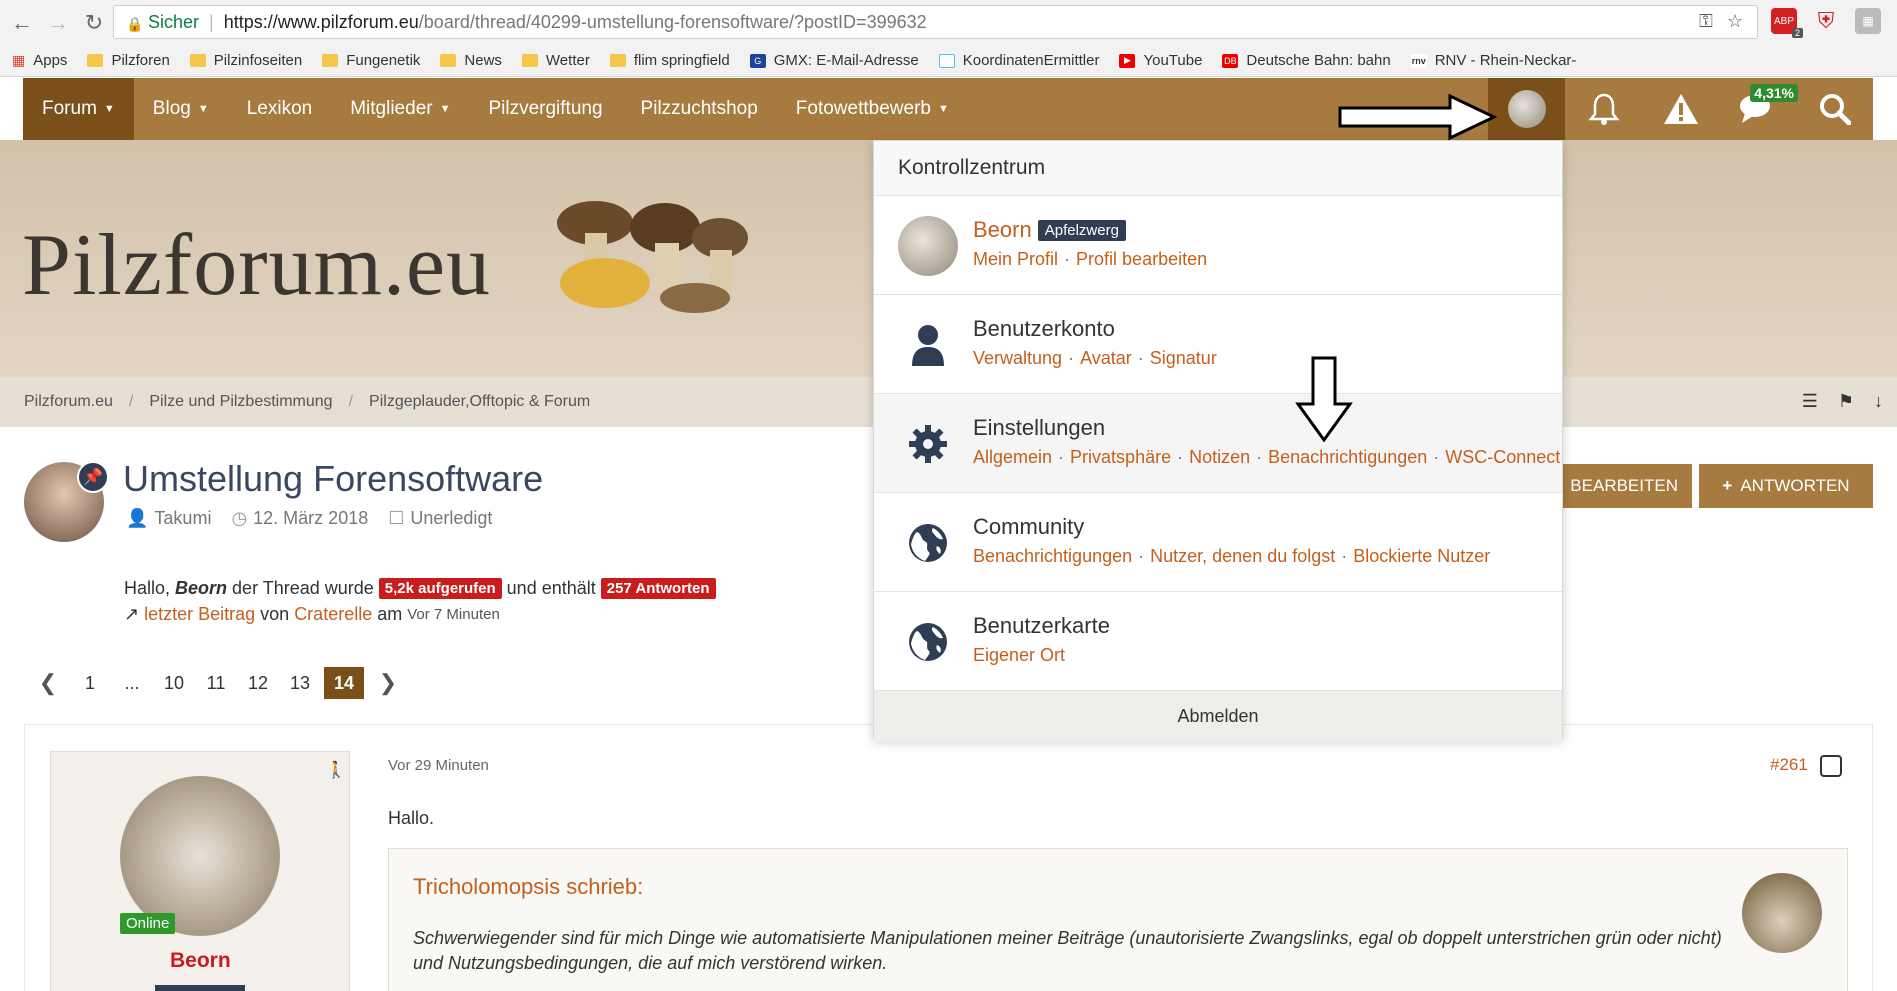 Image resolution: width=1897 pixels, height=991 pixels. I want to click on bookmark-bahn: DB Deutsche Bahn: bahn, so click(1306, 60).